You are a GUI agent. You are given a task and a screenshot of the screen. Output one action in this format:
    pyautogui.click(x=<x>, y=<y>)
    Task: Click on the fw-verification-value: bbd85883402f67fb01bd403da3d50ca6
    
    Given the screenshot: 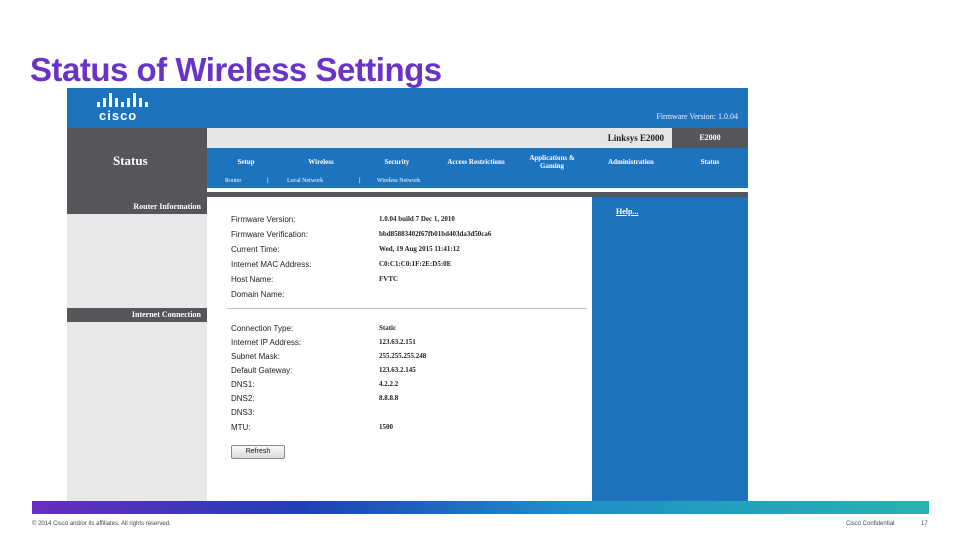 What is the action you would take?
    pyautogui.click(x=435, y=234)
    